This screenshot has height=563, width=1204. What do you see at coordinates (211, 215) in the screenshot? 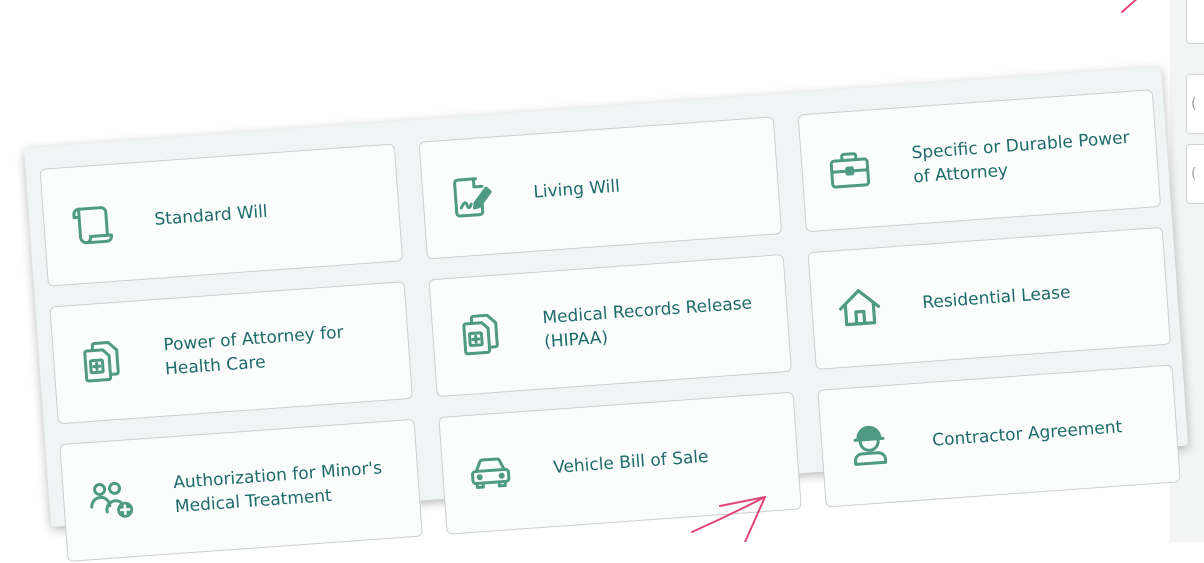
I see `card-label: Standard Will` at bounding box center [211, 215].